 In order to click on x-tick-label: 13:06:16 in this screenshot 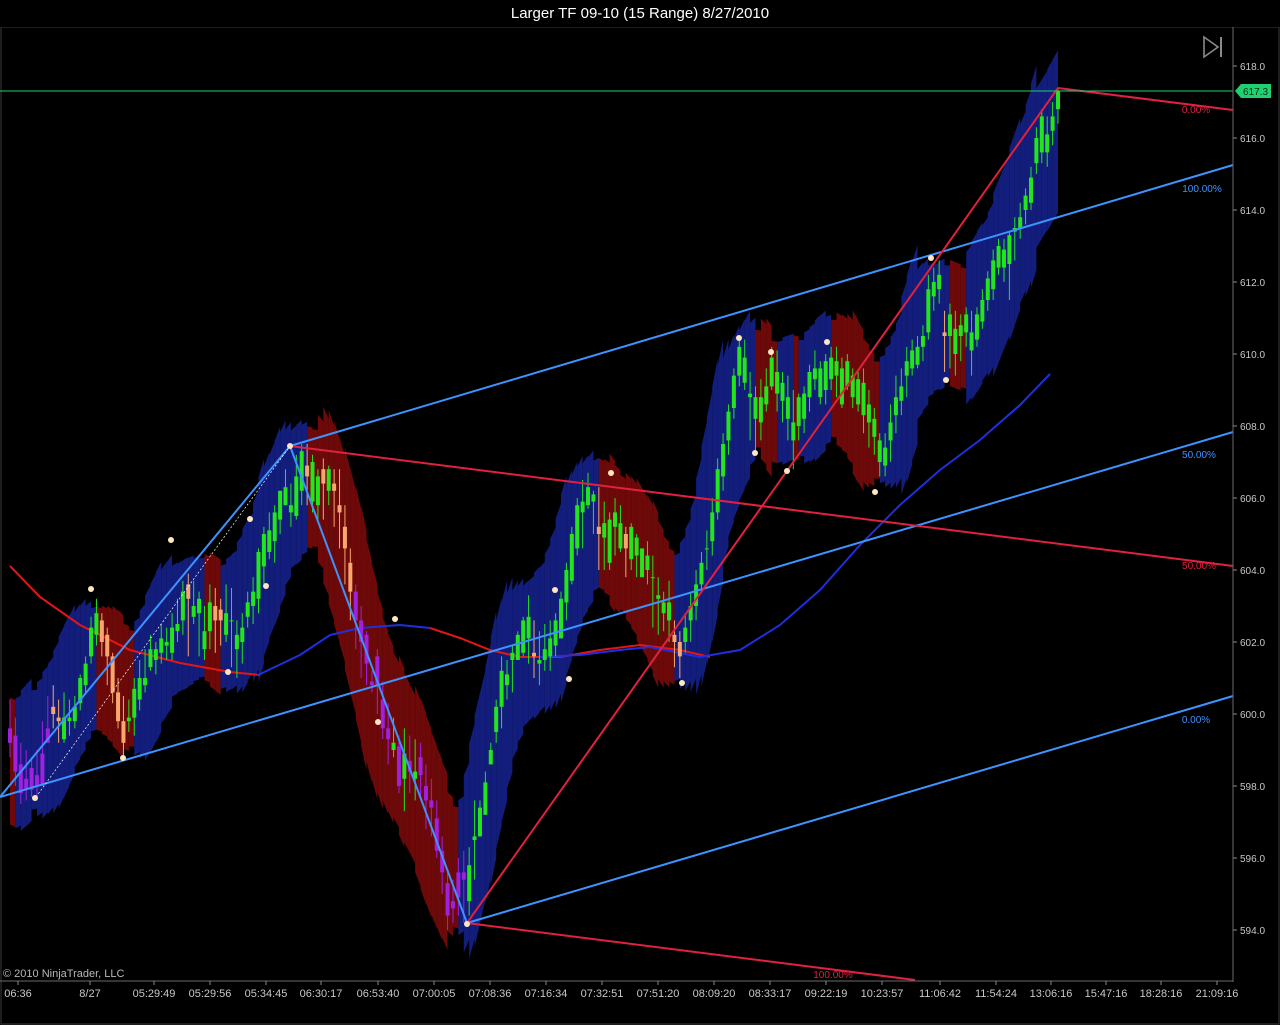, I will do `click(1051, 994)`.